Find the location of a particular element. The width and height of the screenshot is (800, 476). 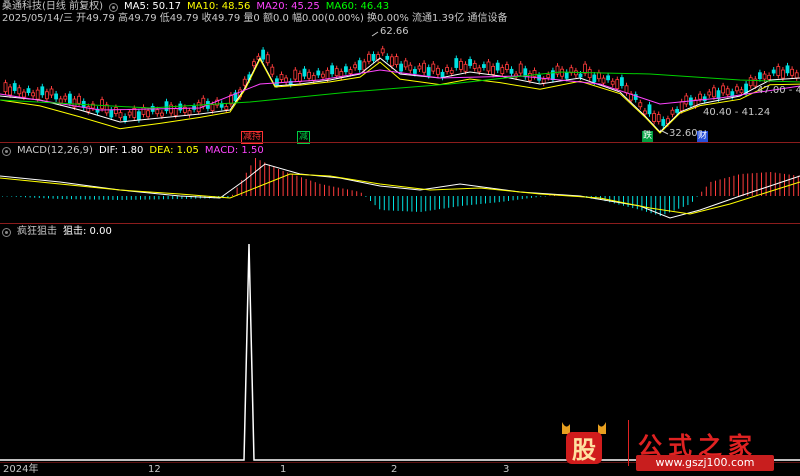

ma5-label: MA5: 50.17 is located at coordinates (152, 6).